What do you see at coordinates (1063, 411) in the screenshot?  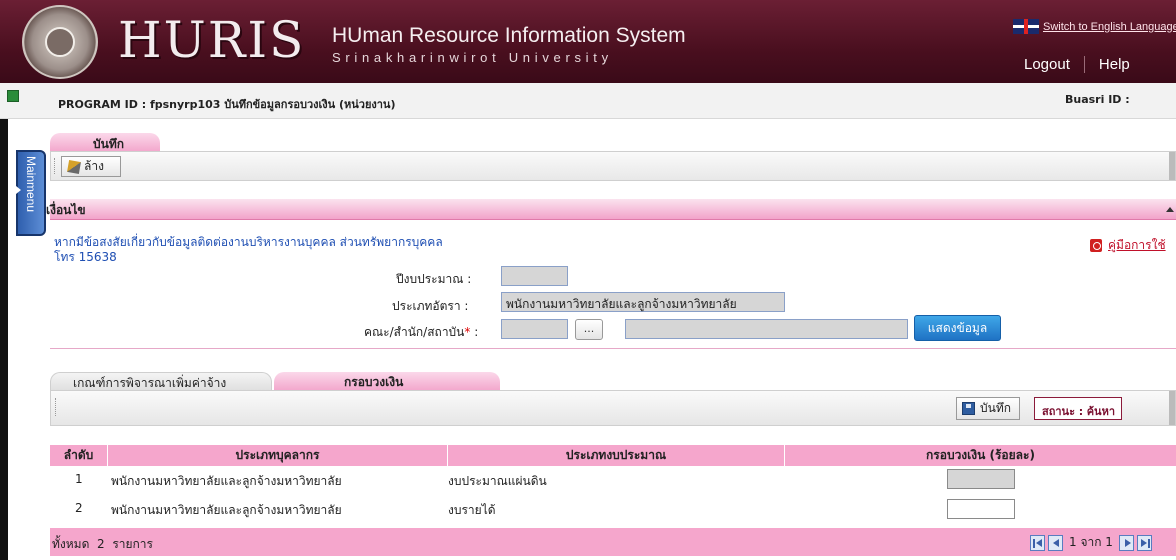 I see `status-label: สถานะ :` at bounding box center [1063, 411].